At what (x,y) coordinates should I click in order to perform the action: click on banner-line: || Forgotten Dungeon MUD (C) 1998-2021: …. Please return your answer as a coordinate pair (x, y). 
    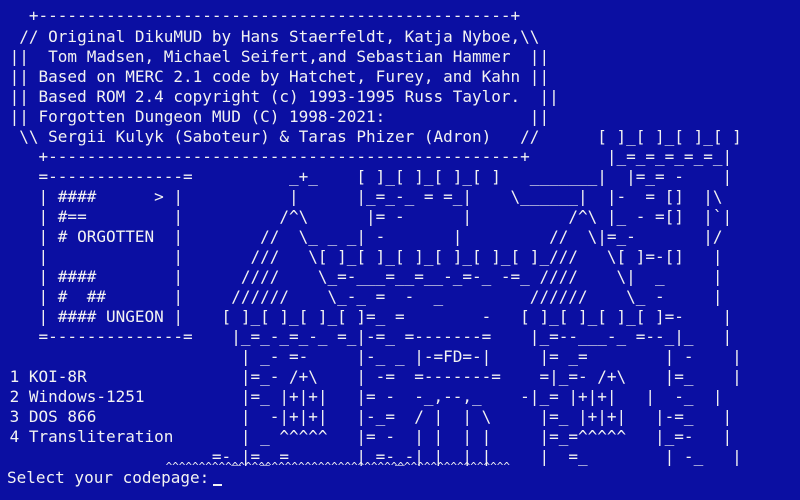
    Looking at the image, I should click on (275, 116).